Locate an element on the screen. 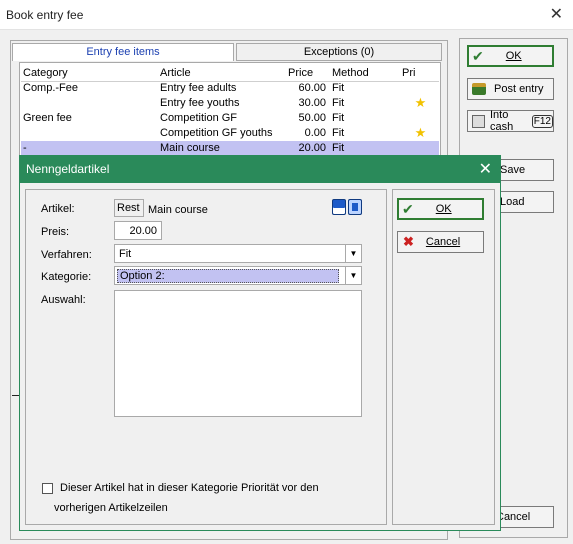  column-header-method: Method is located at coordinates (365, 74).